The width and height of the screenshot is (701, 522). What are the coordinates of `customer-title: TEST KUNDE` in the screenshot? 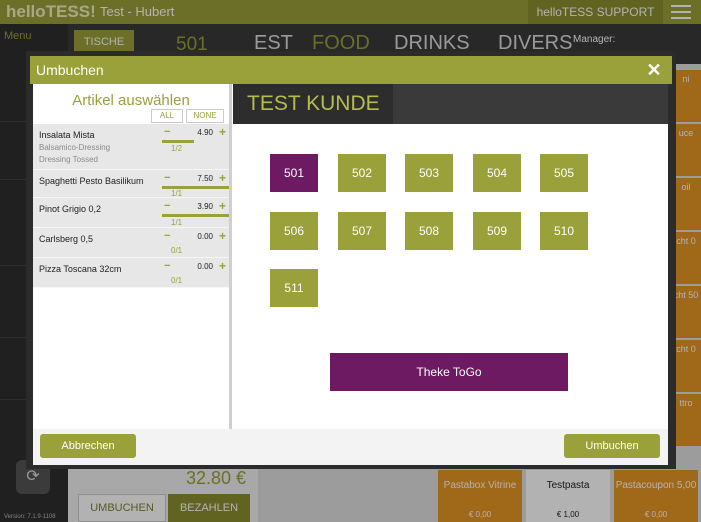 It's located at (313, 104).